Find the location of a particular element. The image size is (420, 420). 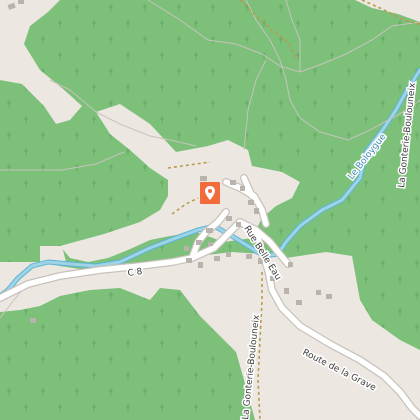

road-label-c8: C 8 is located at coordinates (135, 273).